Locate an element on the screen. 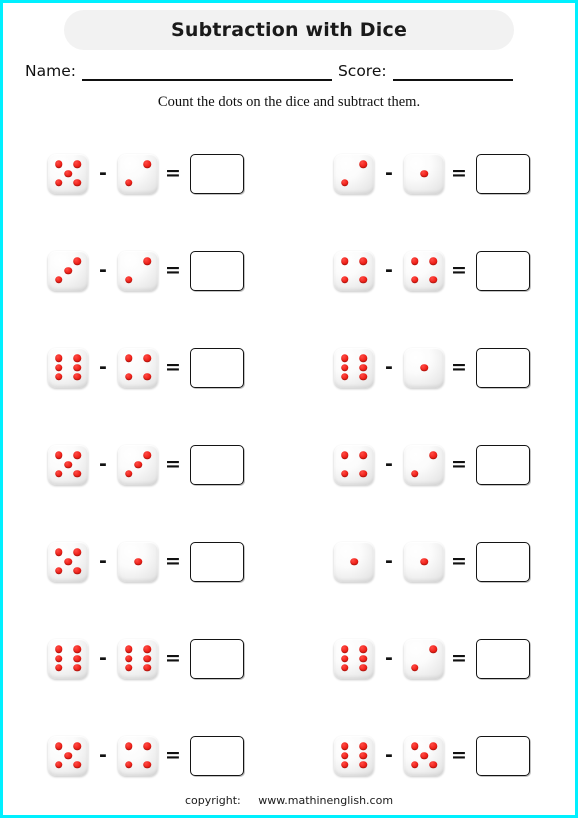 This screenshot has width=578, height=818. score-input-line is located at coordinates (452, 73).